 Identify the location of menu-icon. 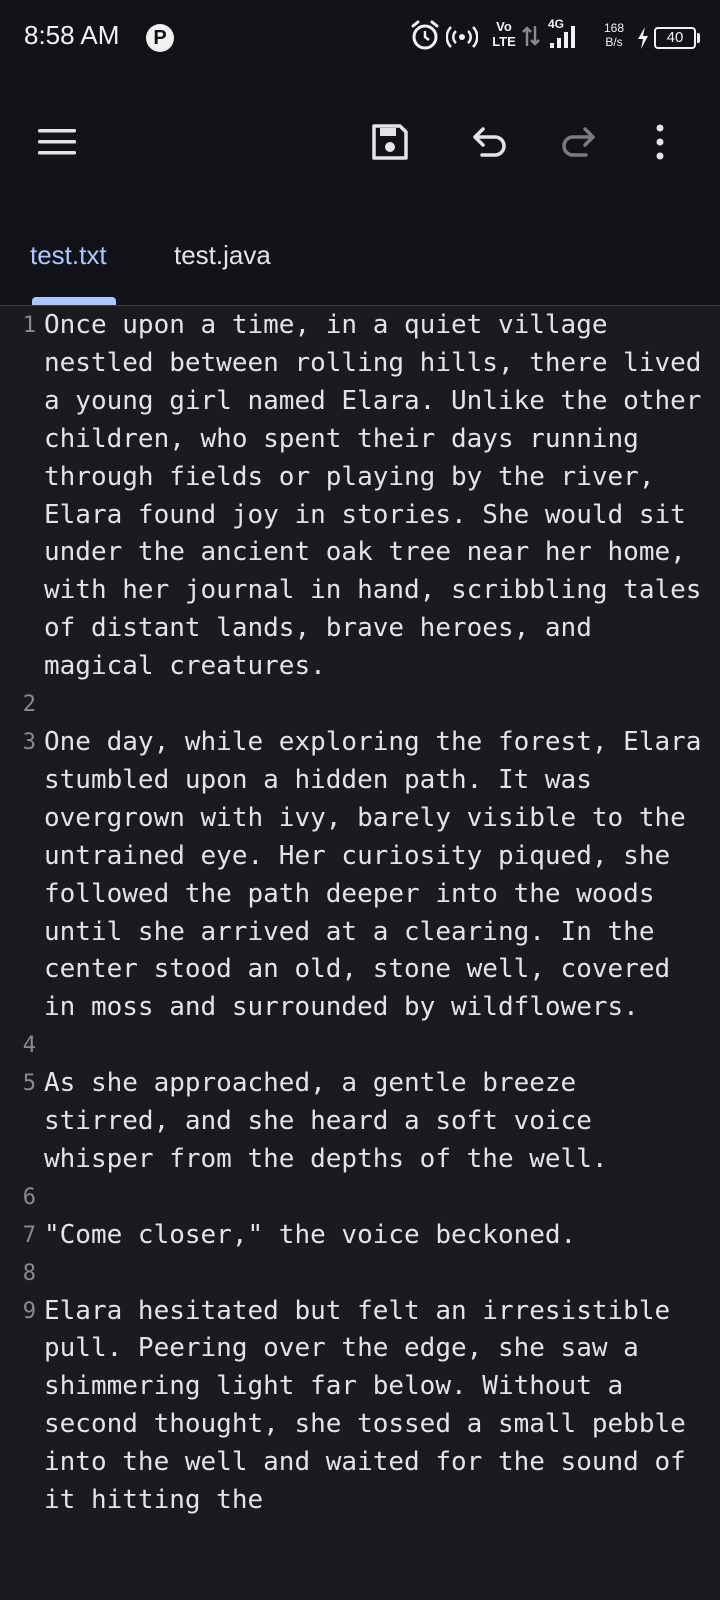
(57, 144).